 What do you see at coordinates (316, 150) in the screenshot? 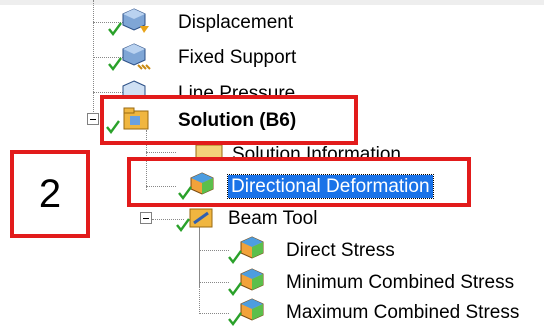
I see `tree-item-label: Solution Information` at bounding box center [316, 150].